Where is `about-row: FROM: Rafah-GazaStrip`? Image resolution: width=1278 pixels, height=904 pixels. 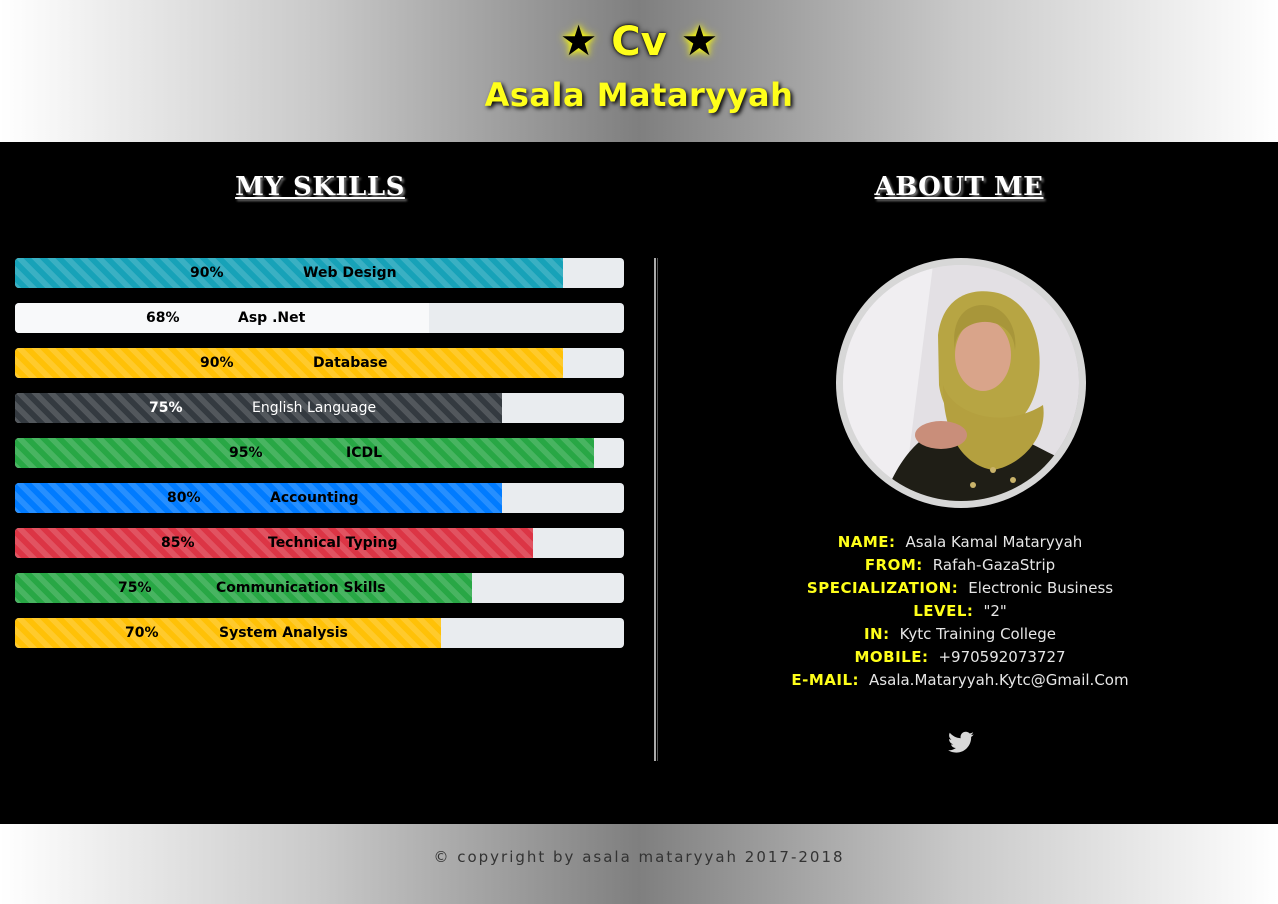 about-row: FROM: Rafah-GazaStrip is located at coordinates (959, 565).